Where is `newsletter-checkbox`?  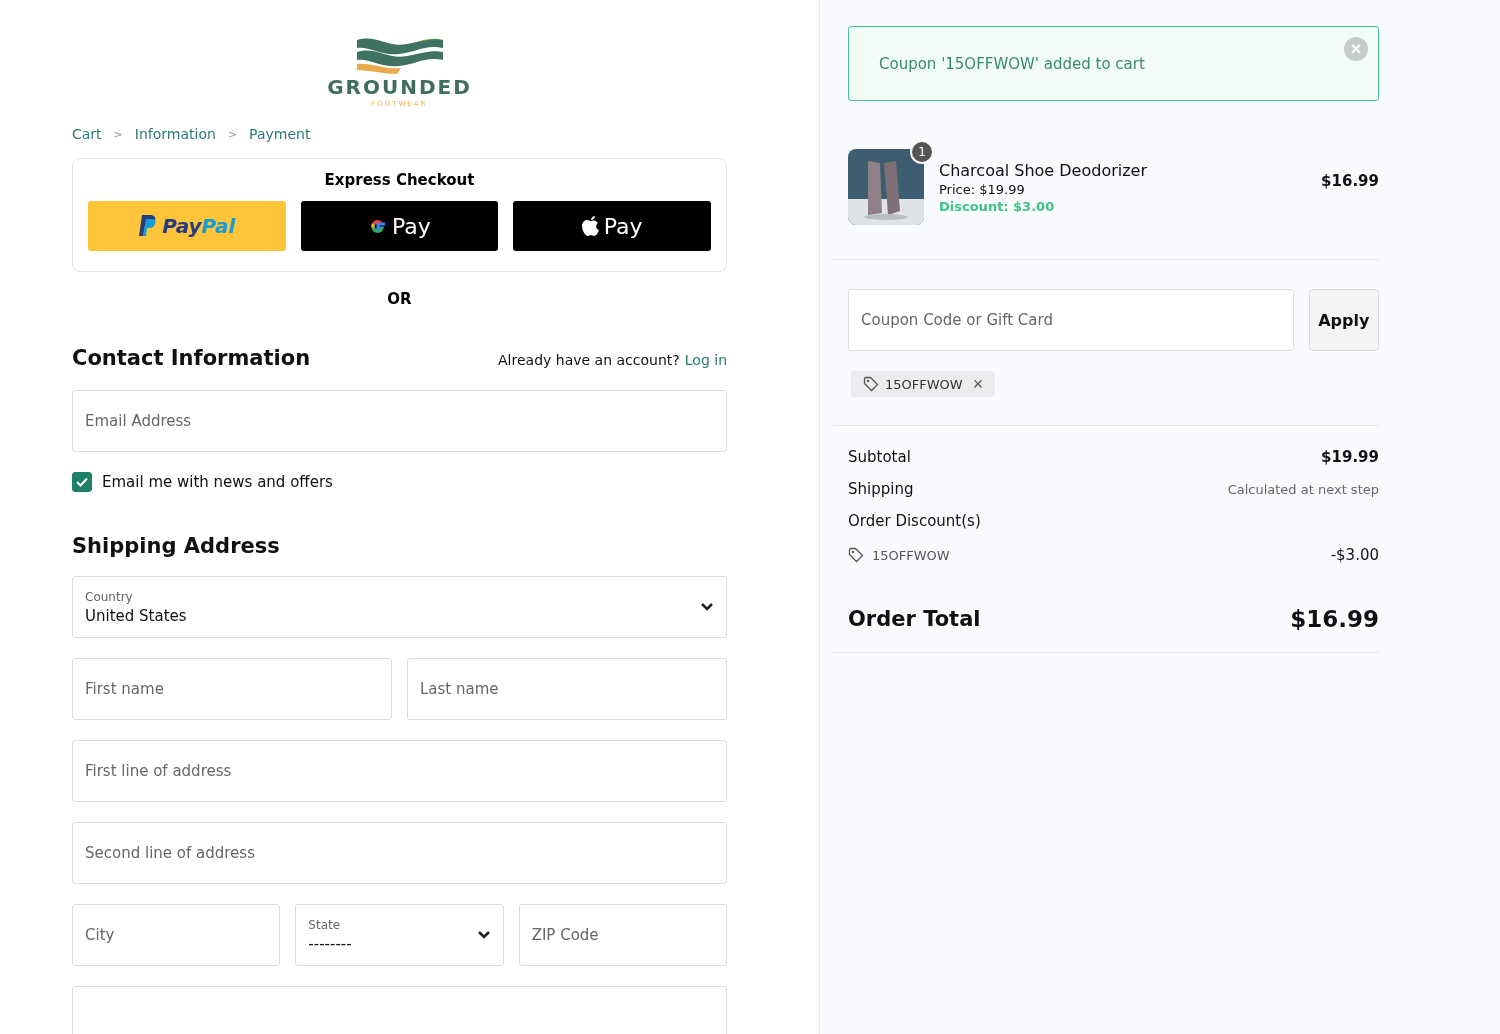 newsletter-checkbox is located at coordinates (82, 482).